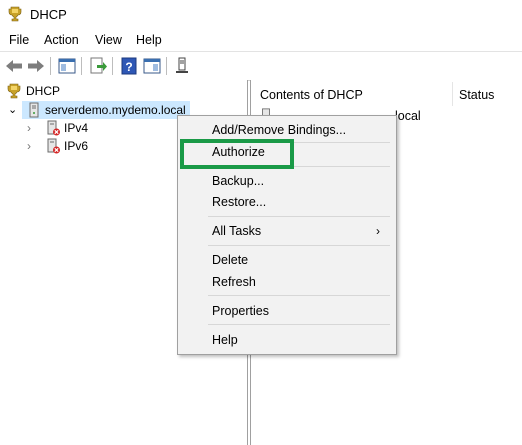 The width and height of the screenshot is (522, 445). Describe the element at coordinates (237, 231) in the screenshot. I see `menu-item-label: All Tasks` at that location.